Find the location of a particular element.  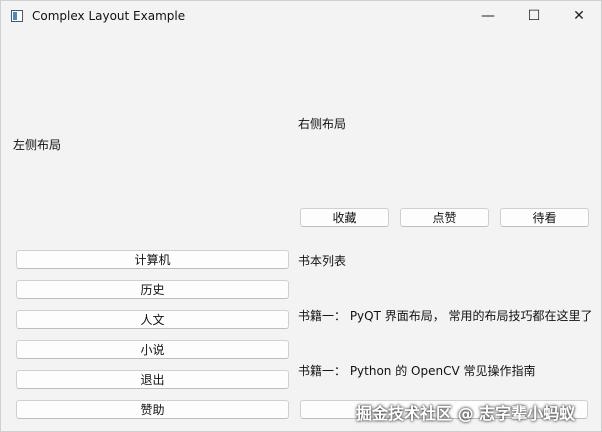

app-icon is located at coordinates (17, 16).